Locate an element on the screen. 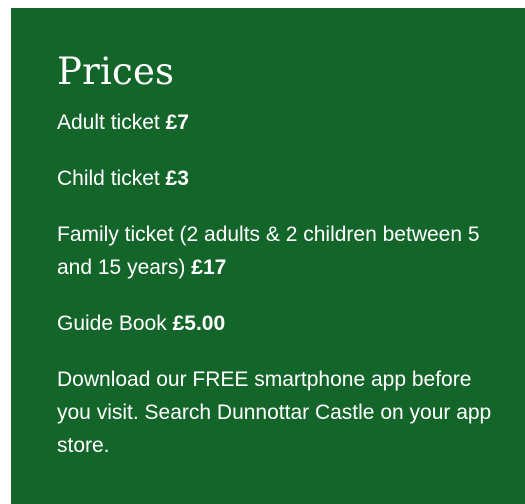  price-item-value: £17 is located at coordinates (209, 267).